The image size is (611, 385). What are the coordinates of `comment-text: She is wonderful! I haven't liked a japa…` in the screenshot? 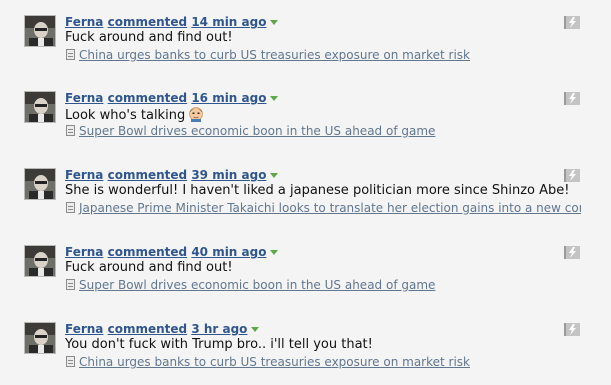 It's located at (317, 190).